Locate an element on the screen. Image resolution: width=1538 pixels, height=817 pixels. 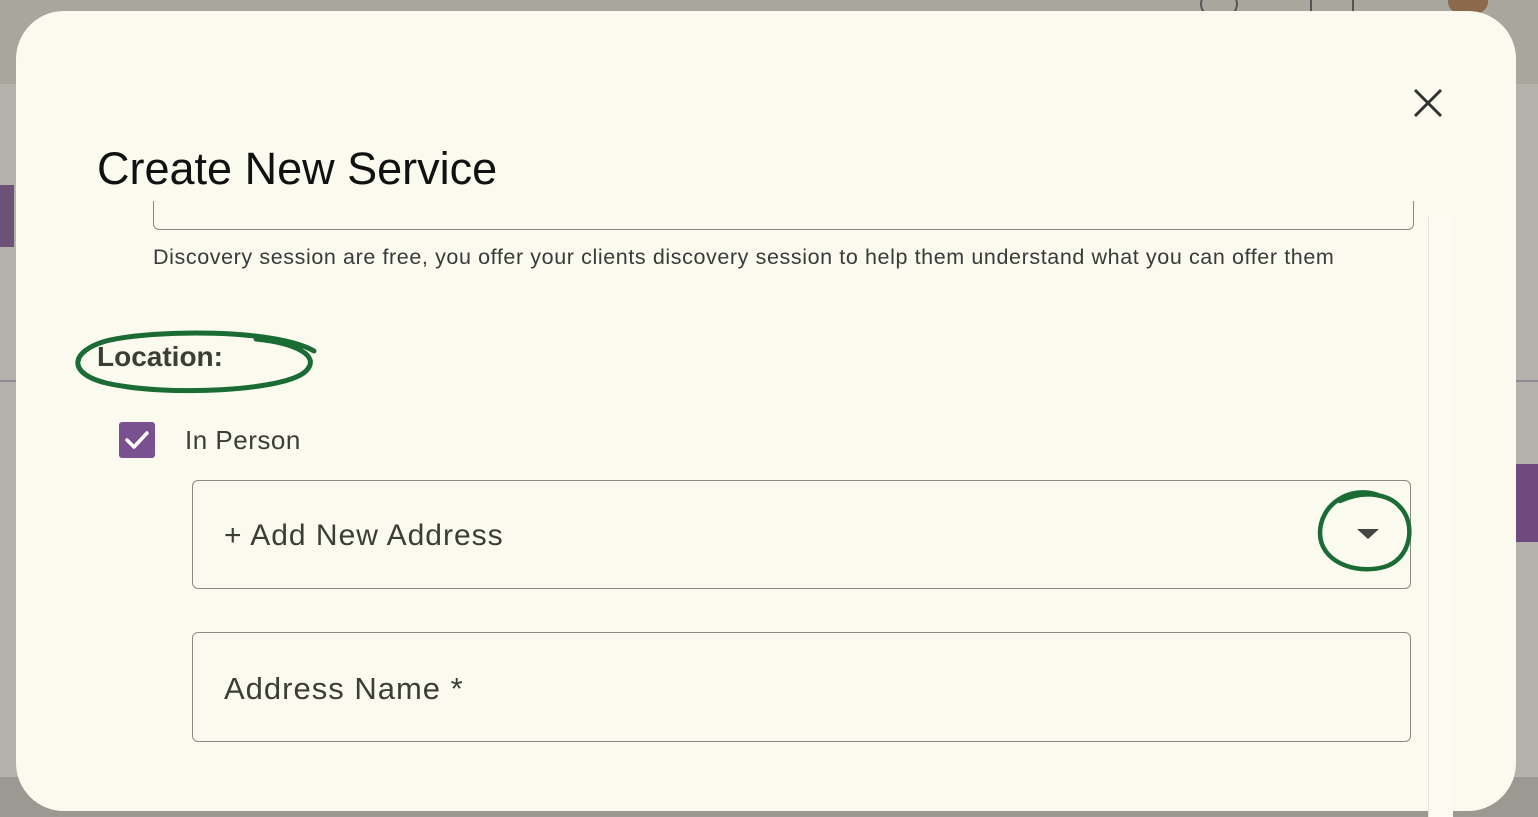
in-person-checkbox is located at coordinates (137, 440).